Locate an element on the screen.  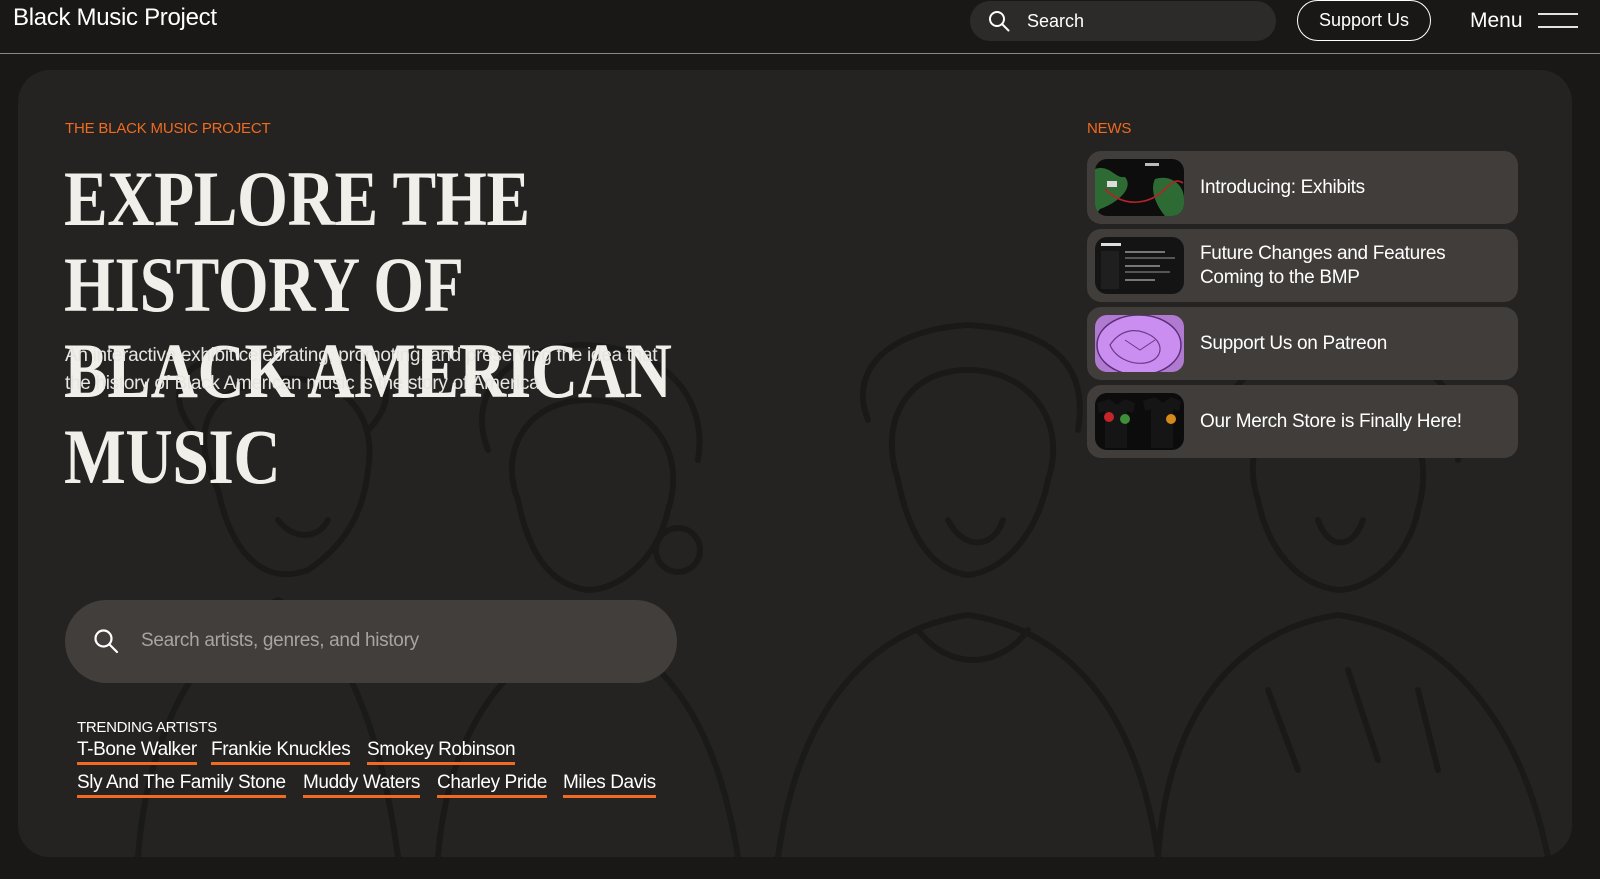
support-us-button: Support Us is located at coordinates (1364, 20).